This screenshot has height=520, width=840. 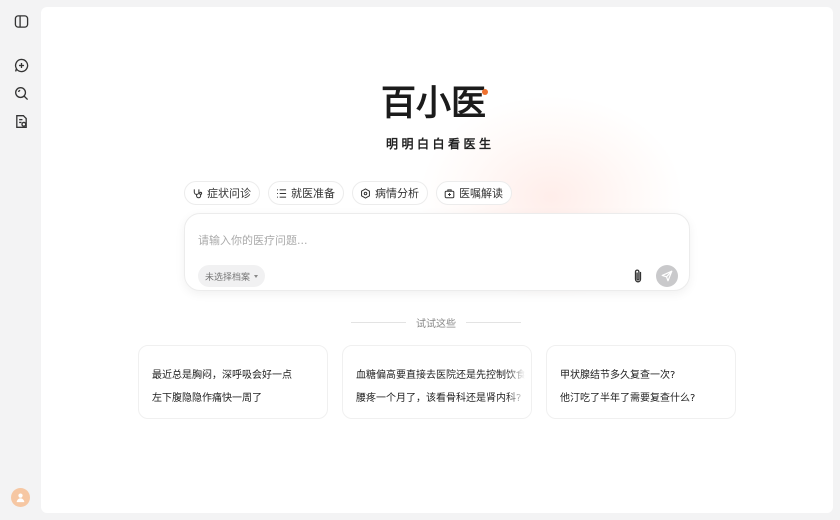 What do you see at coordinates (434, 104) in the screenshot?
I see `logo-text: 百小医` at bounding box center [434, 104].